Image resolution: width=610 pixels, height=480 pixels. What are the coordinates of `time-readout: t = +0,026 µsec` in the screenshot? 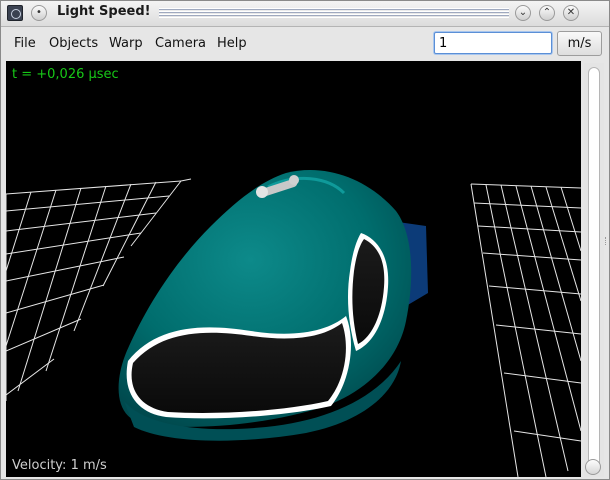 It's located at (65, 74).